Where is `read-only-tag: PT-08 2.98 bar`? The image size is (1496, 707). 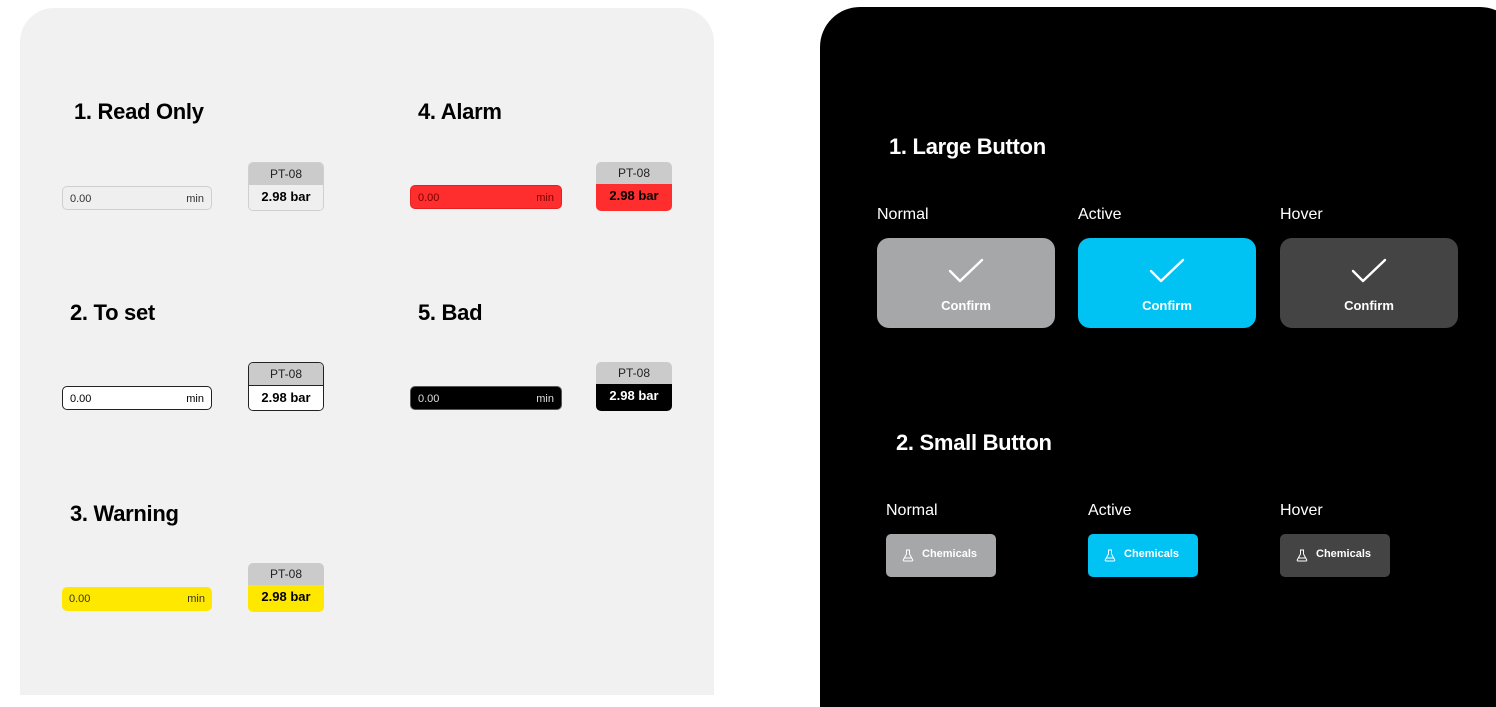 read-only-tag: PT-08 2.98 bar is located at coordinates (286, 186).